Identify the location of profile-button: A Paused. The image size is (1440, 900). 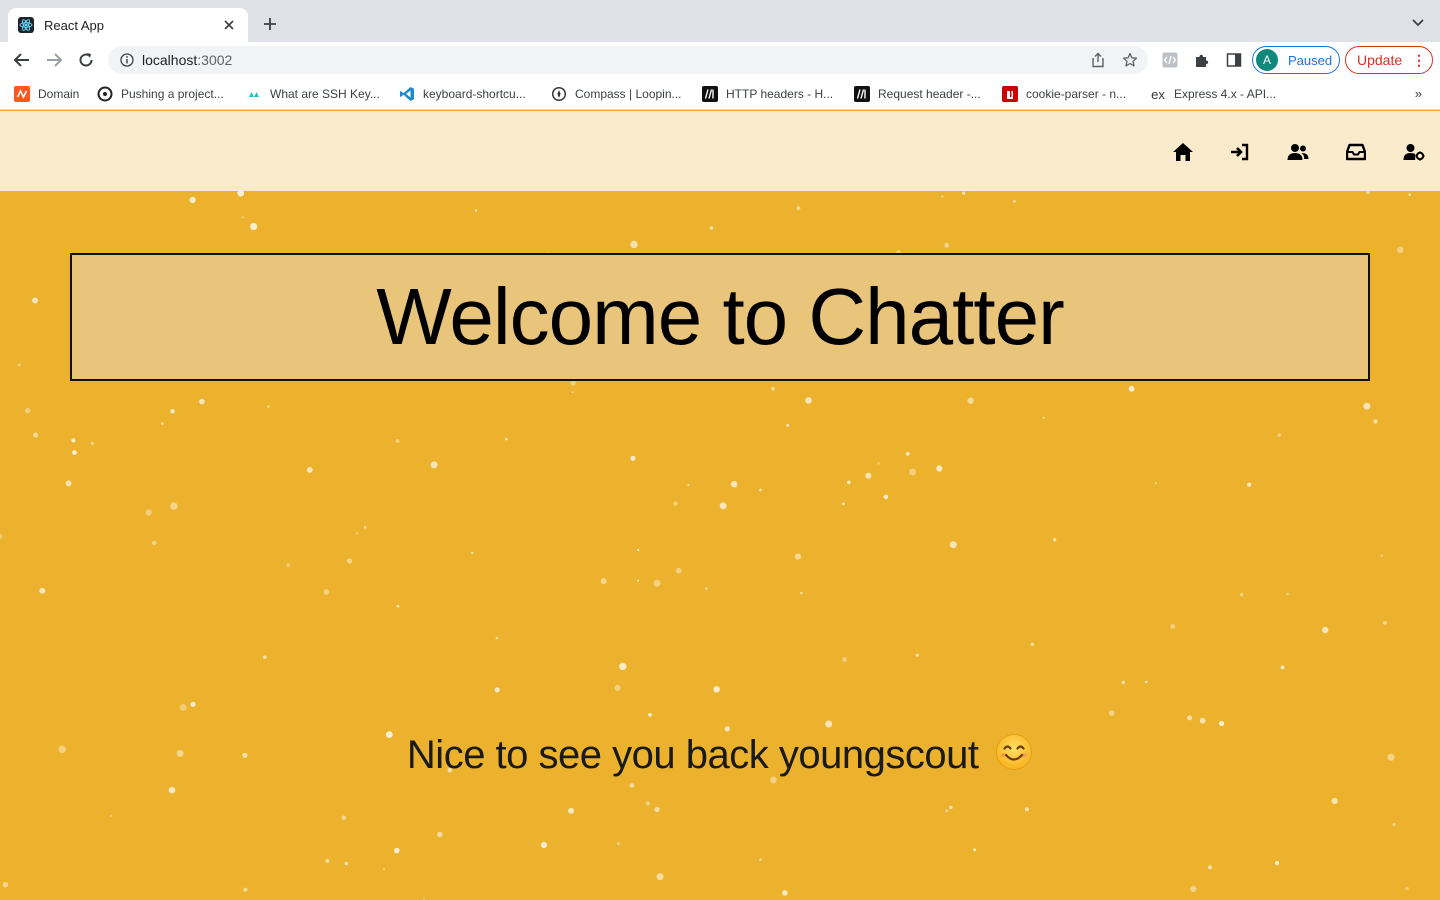
(1296, 60).